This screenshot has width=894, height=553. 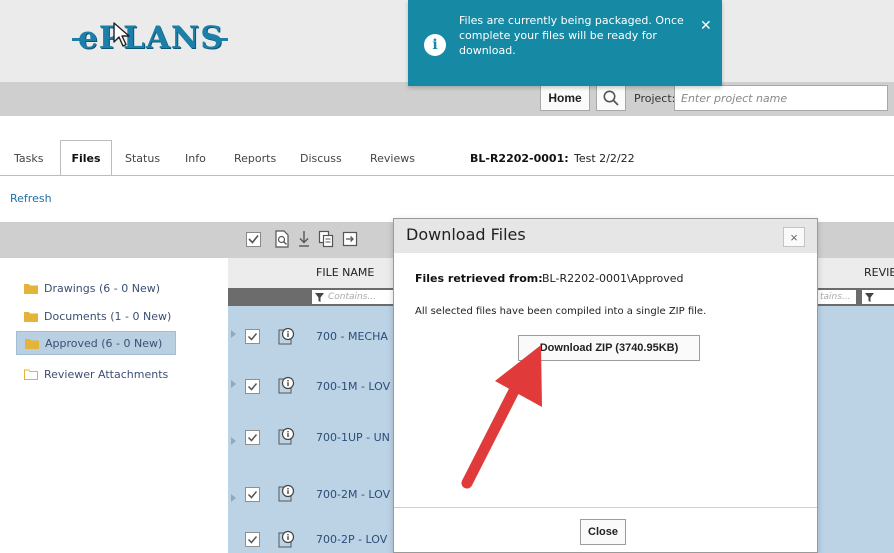 I want to click on folder-reviewer-attachments: Reviewer Attachments, so click(x=101, y=374).